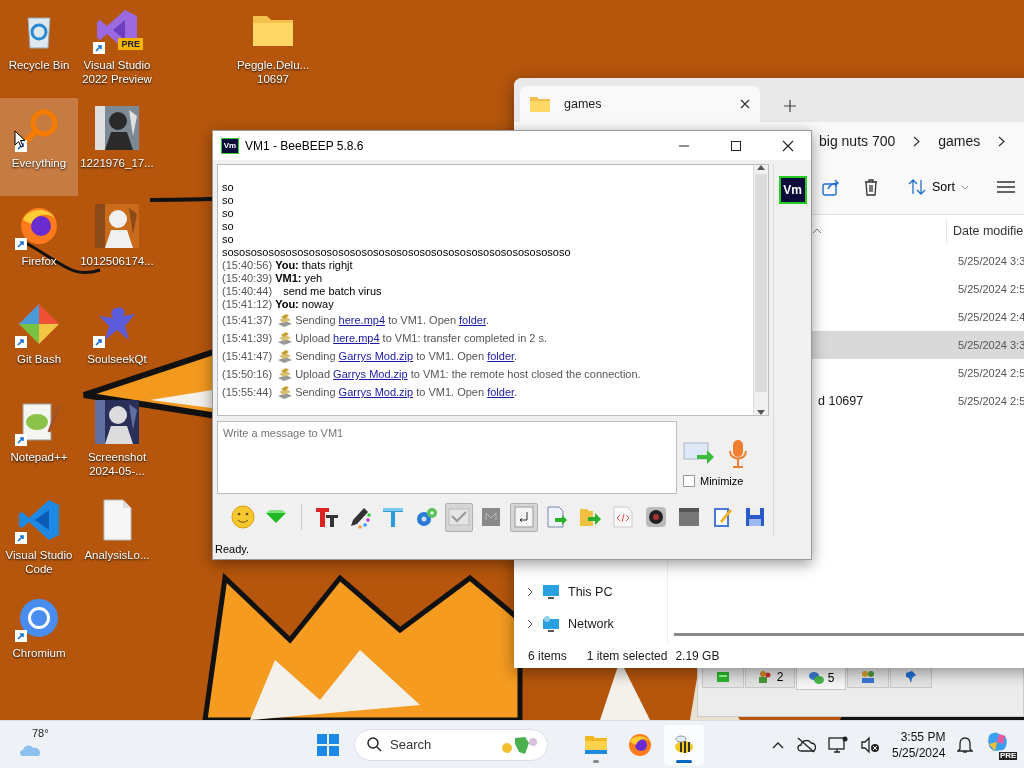 Image resolution: width=1024 pixels, height=768 pixels. What do you see at coordinates (247, 356) in the screenshot?
I see `timestamp: (15:41:47)` at bounding box center [247, 356].